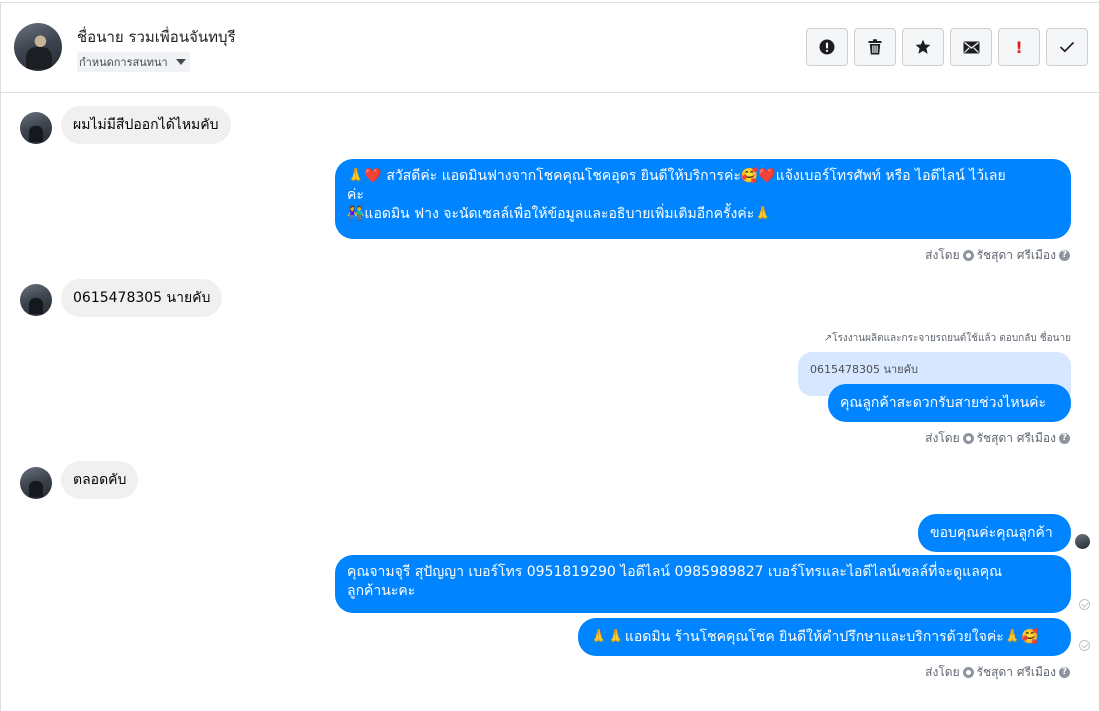 This screenshot has width=1099, height=711. Describe the element at coordinates (355, 195) in the screenshot. I see `message-line: ค่ะ` at that location.